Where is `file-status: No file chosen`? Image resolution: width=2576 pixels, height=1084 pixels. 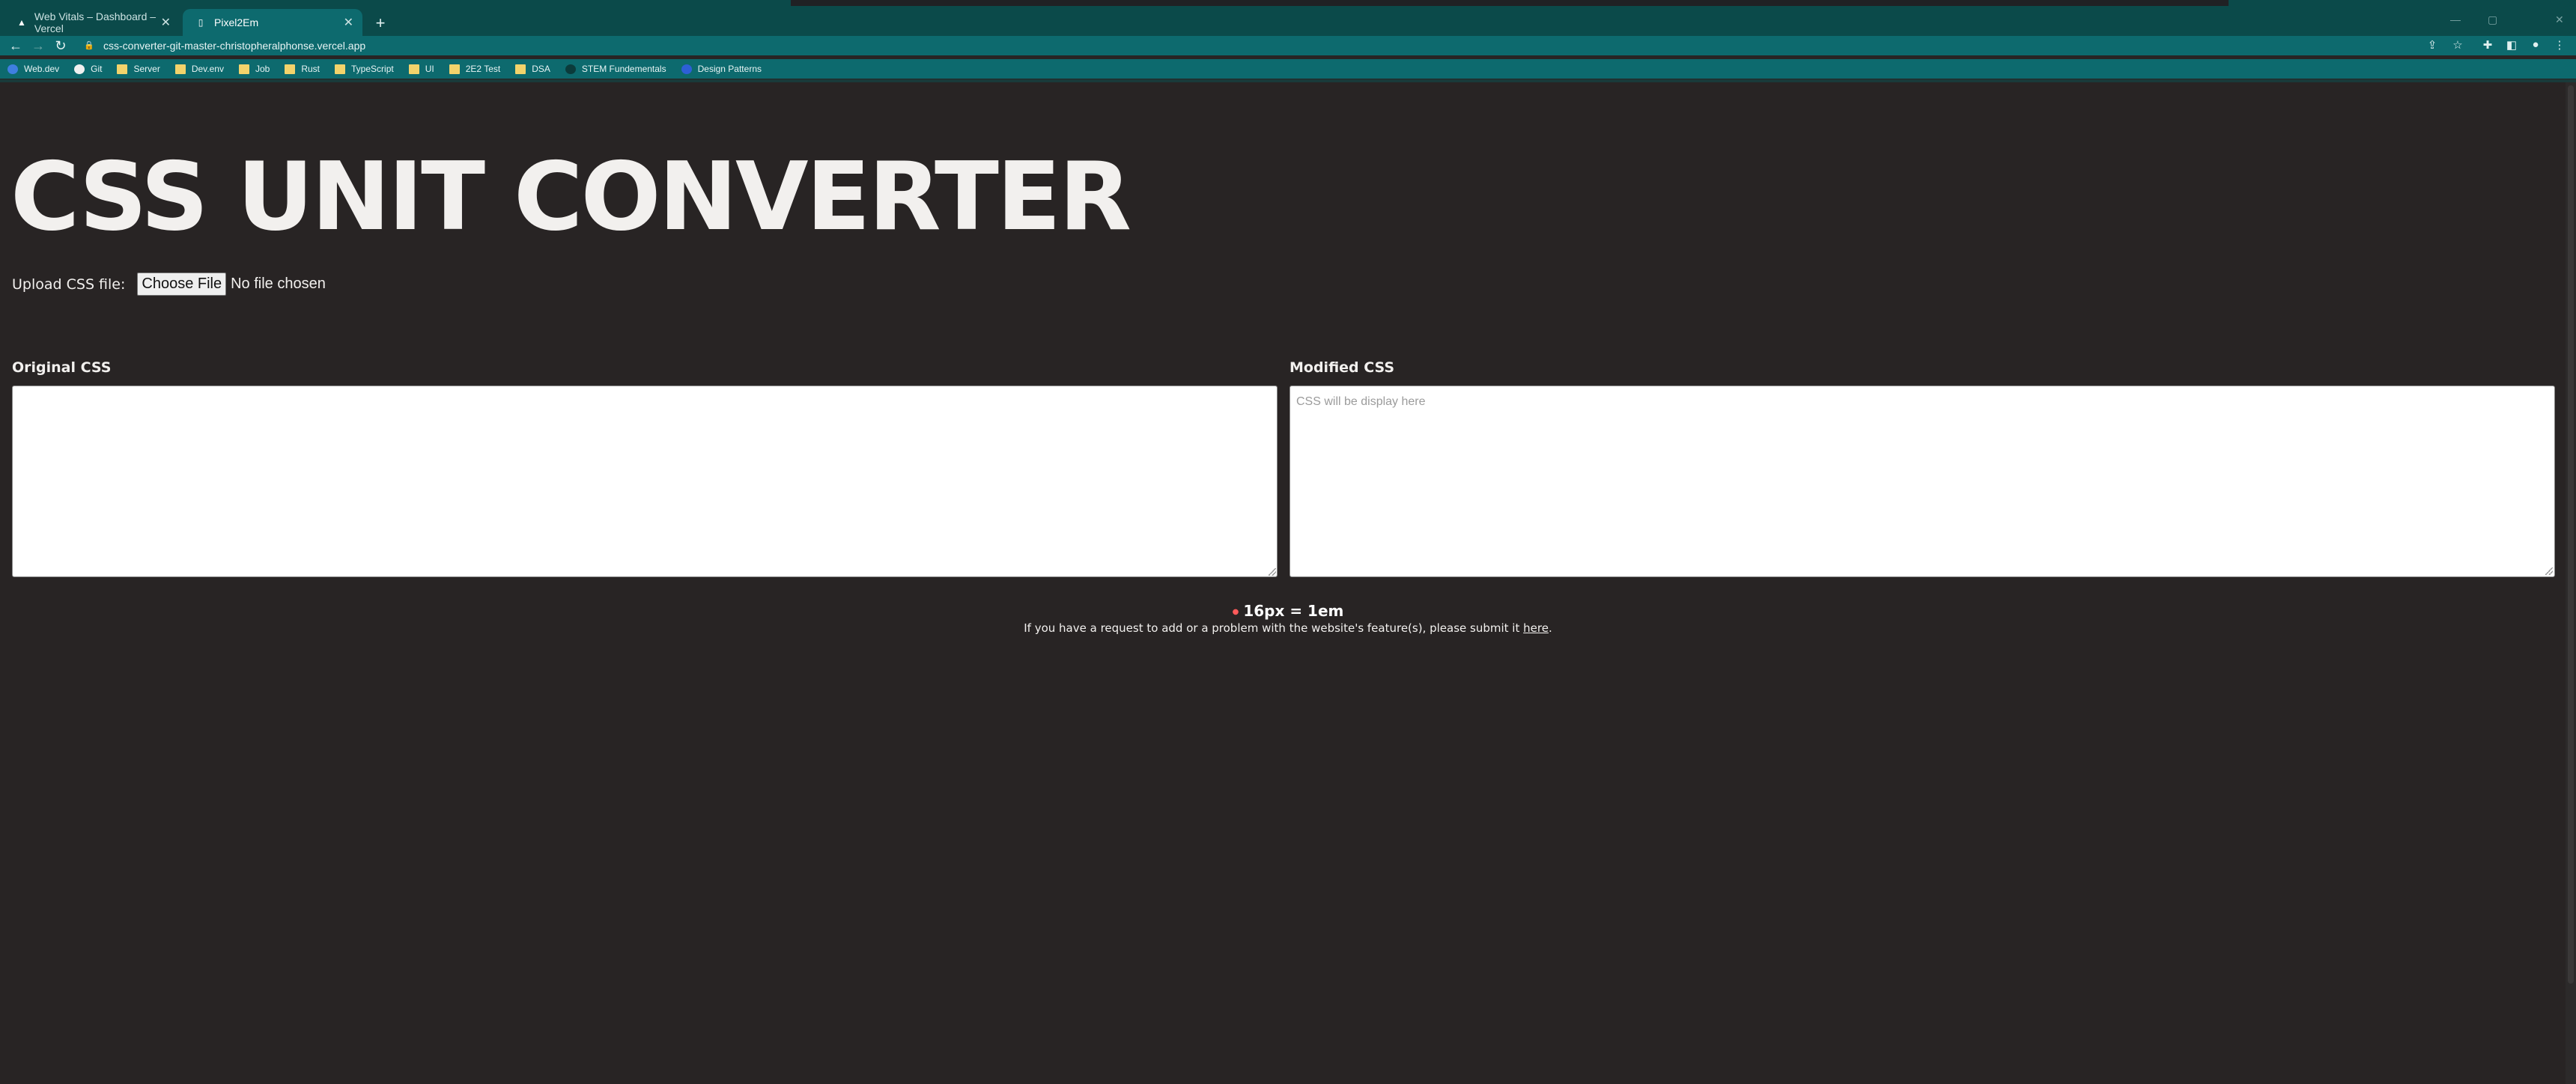
file-status: No file chosen is located at coordinates (278, 283).